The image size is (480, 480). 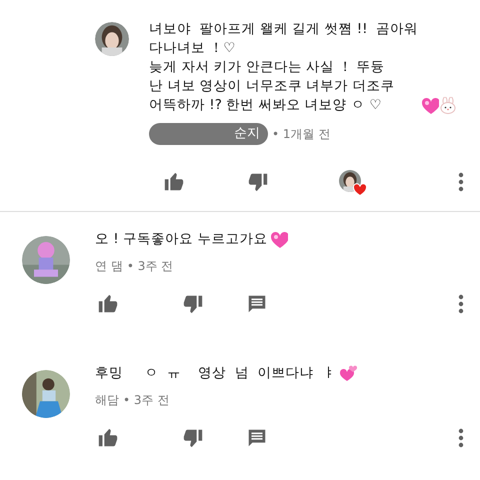 What do you see at coordinates (109, 266) in the screenshot?
I see `author-name: 연 댐` at bounding box center [109, 266].